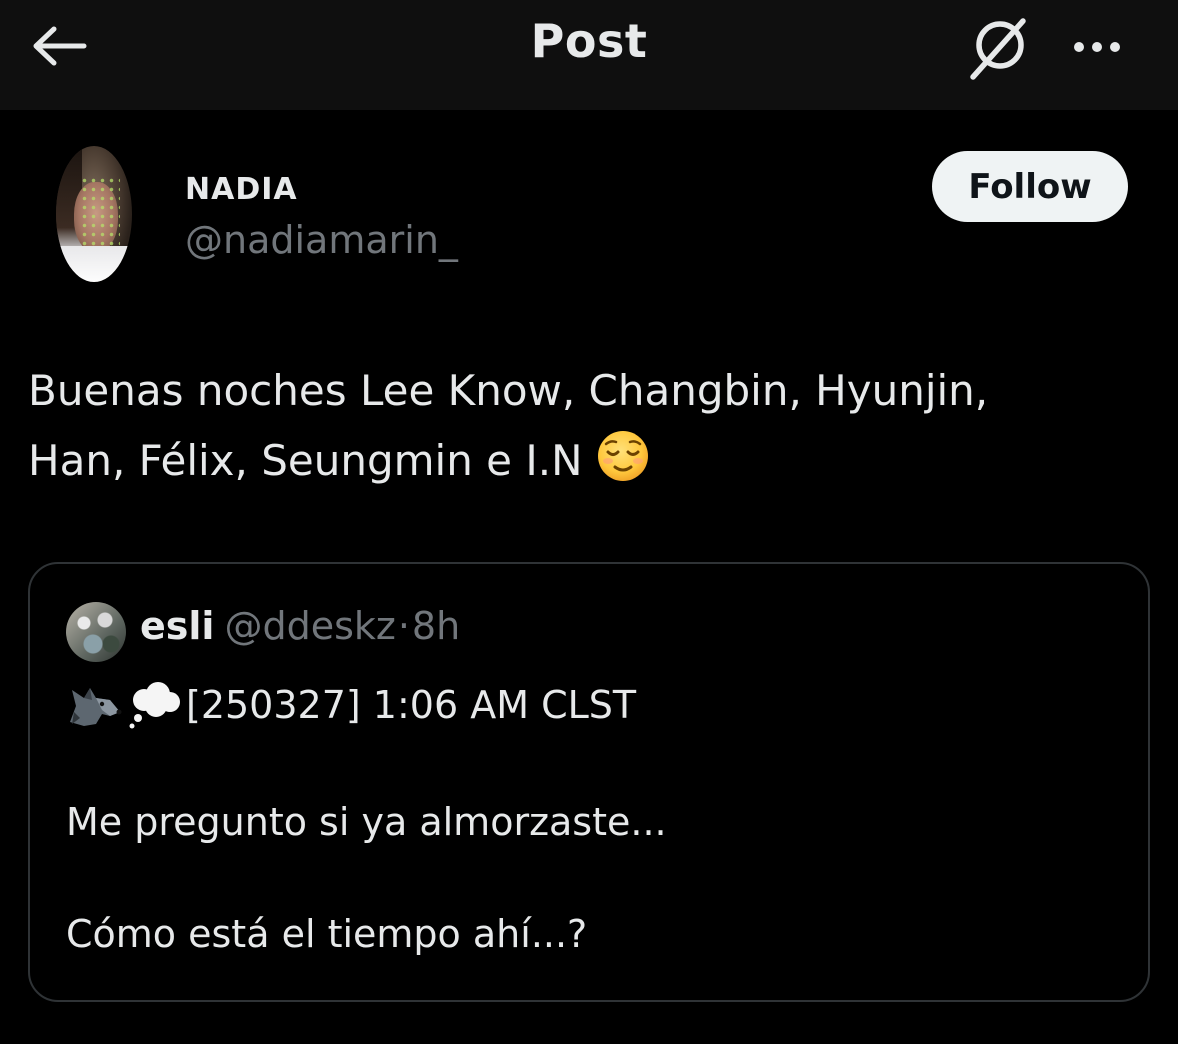 Image resolution: width=1178 pixels, height=1044 pixels. I want to click on author-handle: @nadiamarin_, so click(321, 240).